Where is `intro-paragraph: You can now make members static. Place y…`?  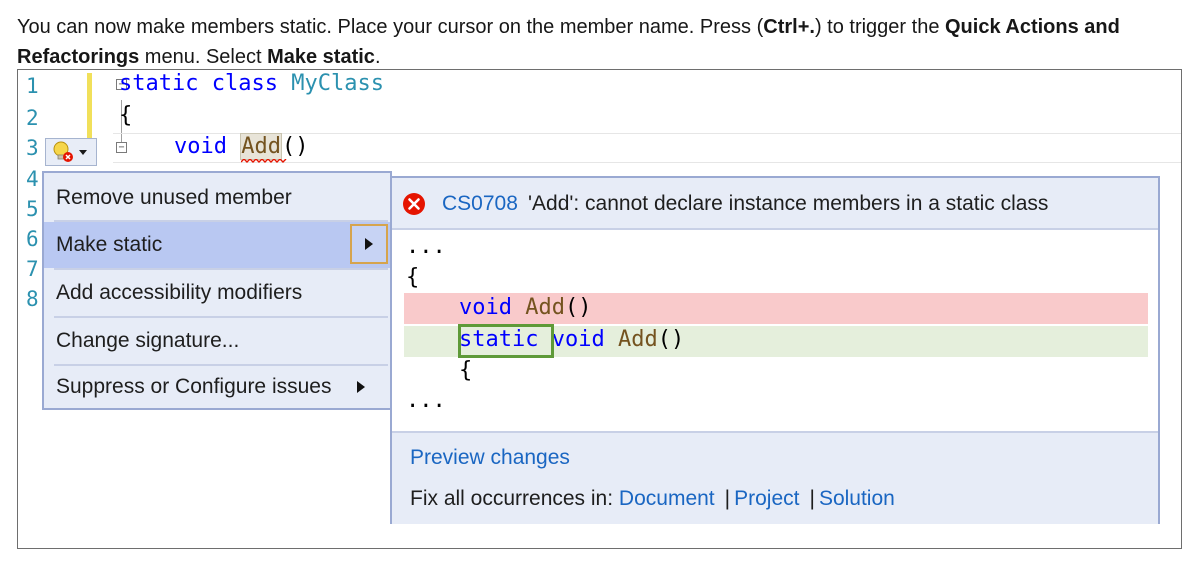
intro-paragraph: You can now make members static. Place y… is located at coordinates (597, 42).